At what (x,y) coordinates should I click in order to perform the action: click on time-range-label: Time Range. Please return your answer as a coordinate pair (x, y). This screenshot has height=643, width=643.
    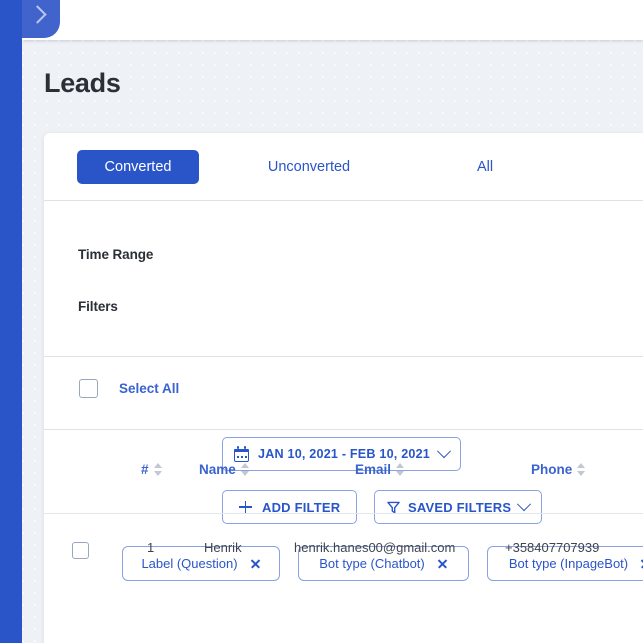
    Looking at the image, I should click on (116, 254).